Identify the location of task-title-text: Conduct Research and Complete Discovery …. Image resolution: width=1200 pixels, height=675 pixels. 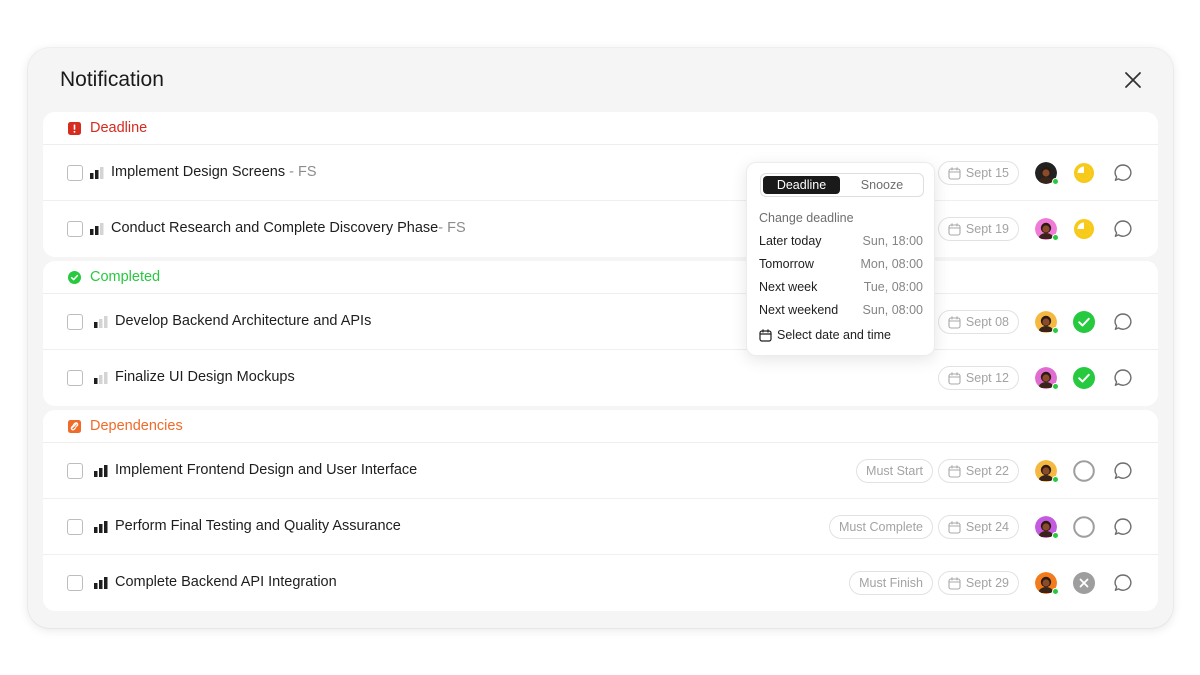
(275, 228).